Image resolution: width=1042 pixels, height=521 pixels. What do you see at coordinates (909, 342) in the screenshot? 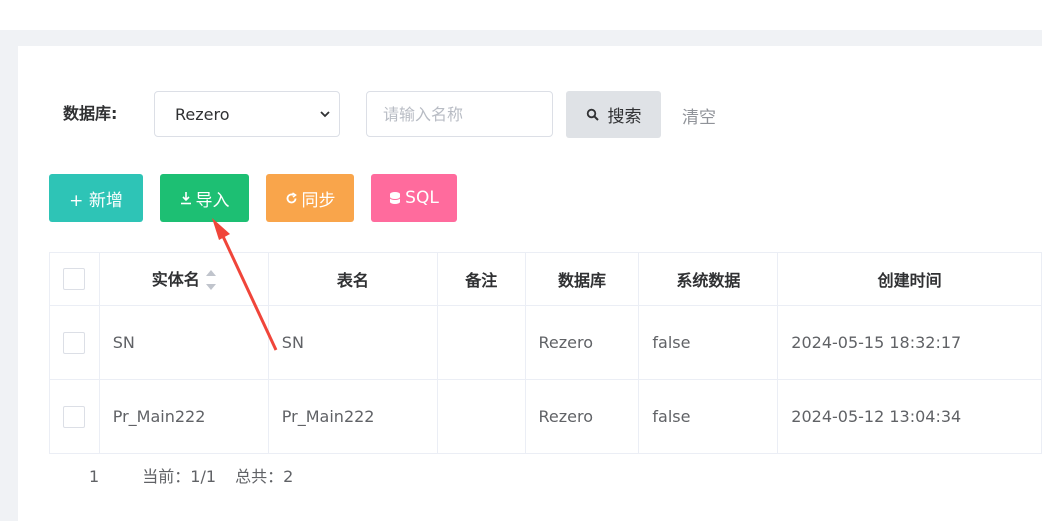
I see `cell-created-time: 2024-05-15 18:32:17` at bounding box center [909, 342].